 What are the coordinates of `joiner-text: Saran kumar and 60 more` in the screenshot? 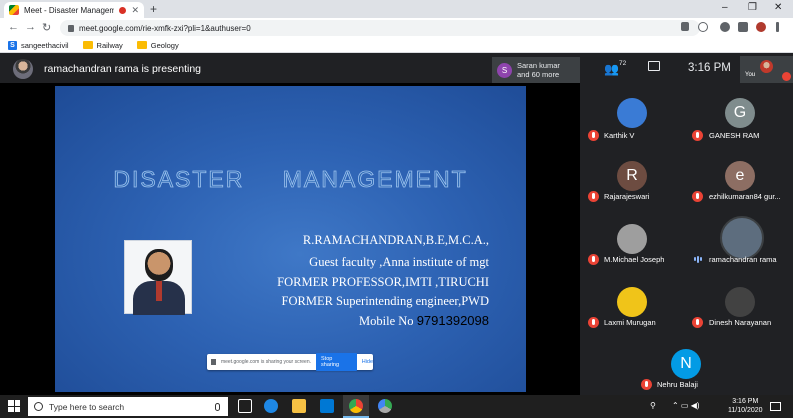 It's located at (538, 70).